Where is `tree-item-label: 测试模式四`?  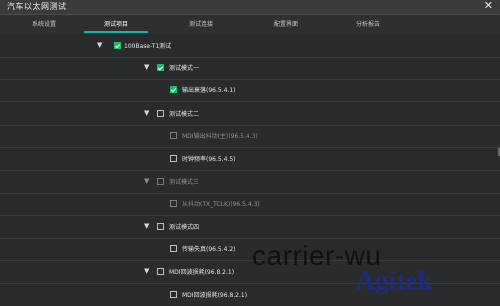
tree-item-label: 测试模式四 is located at coordinates (184, 227).